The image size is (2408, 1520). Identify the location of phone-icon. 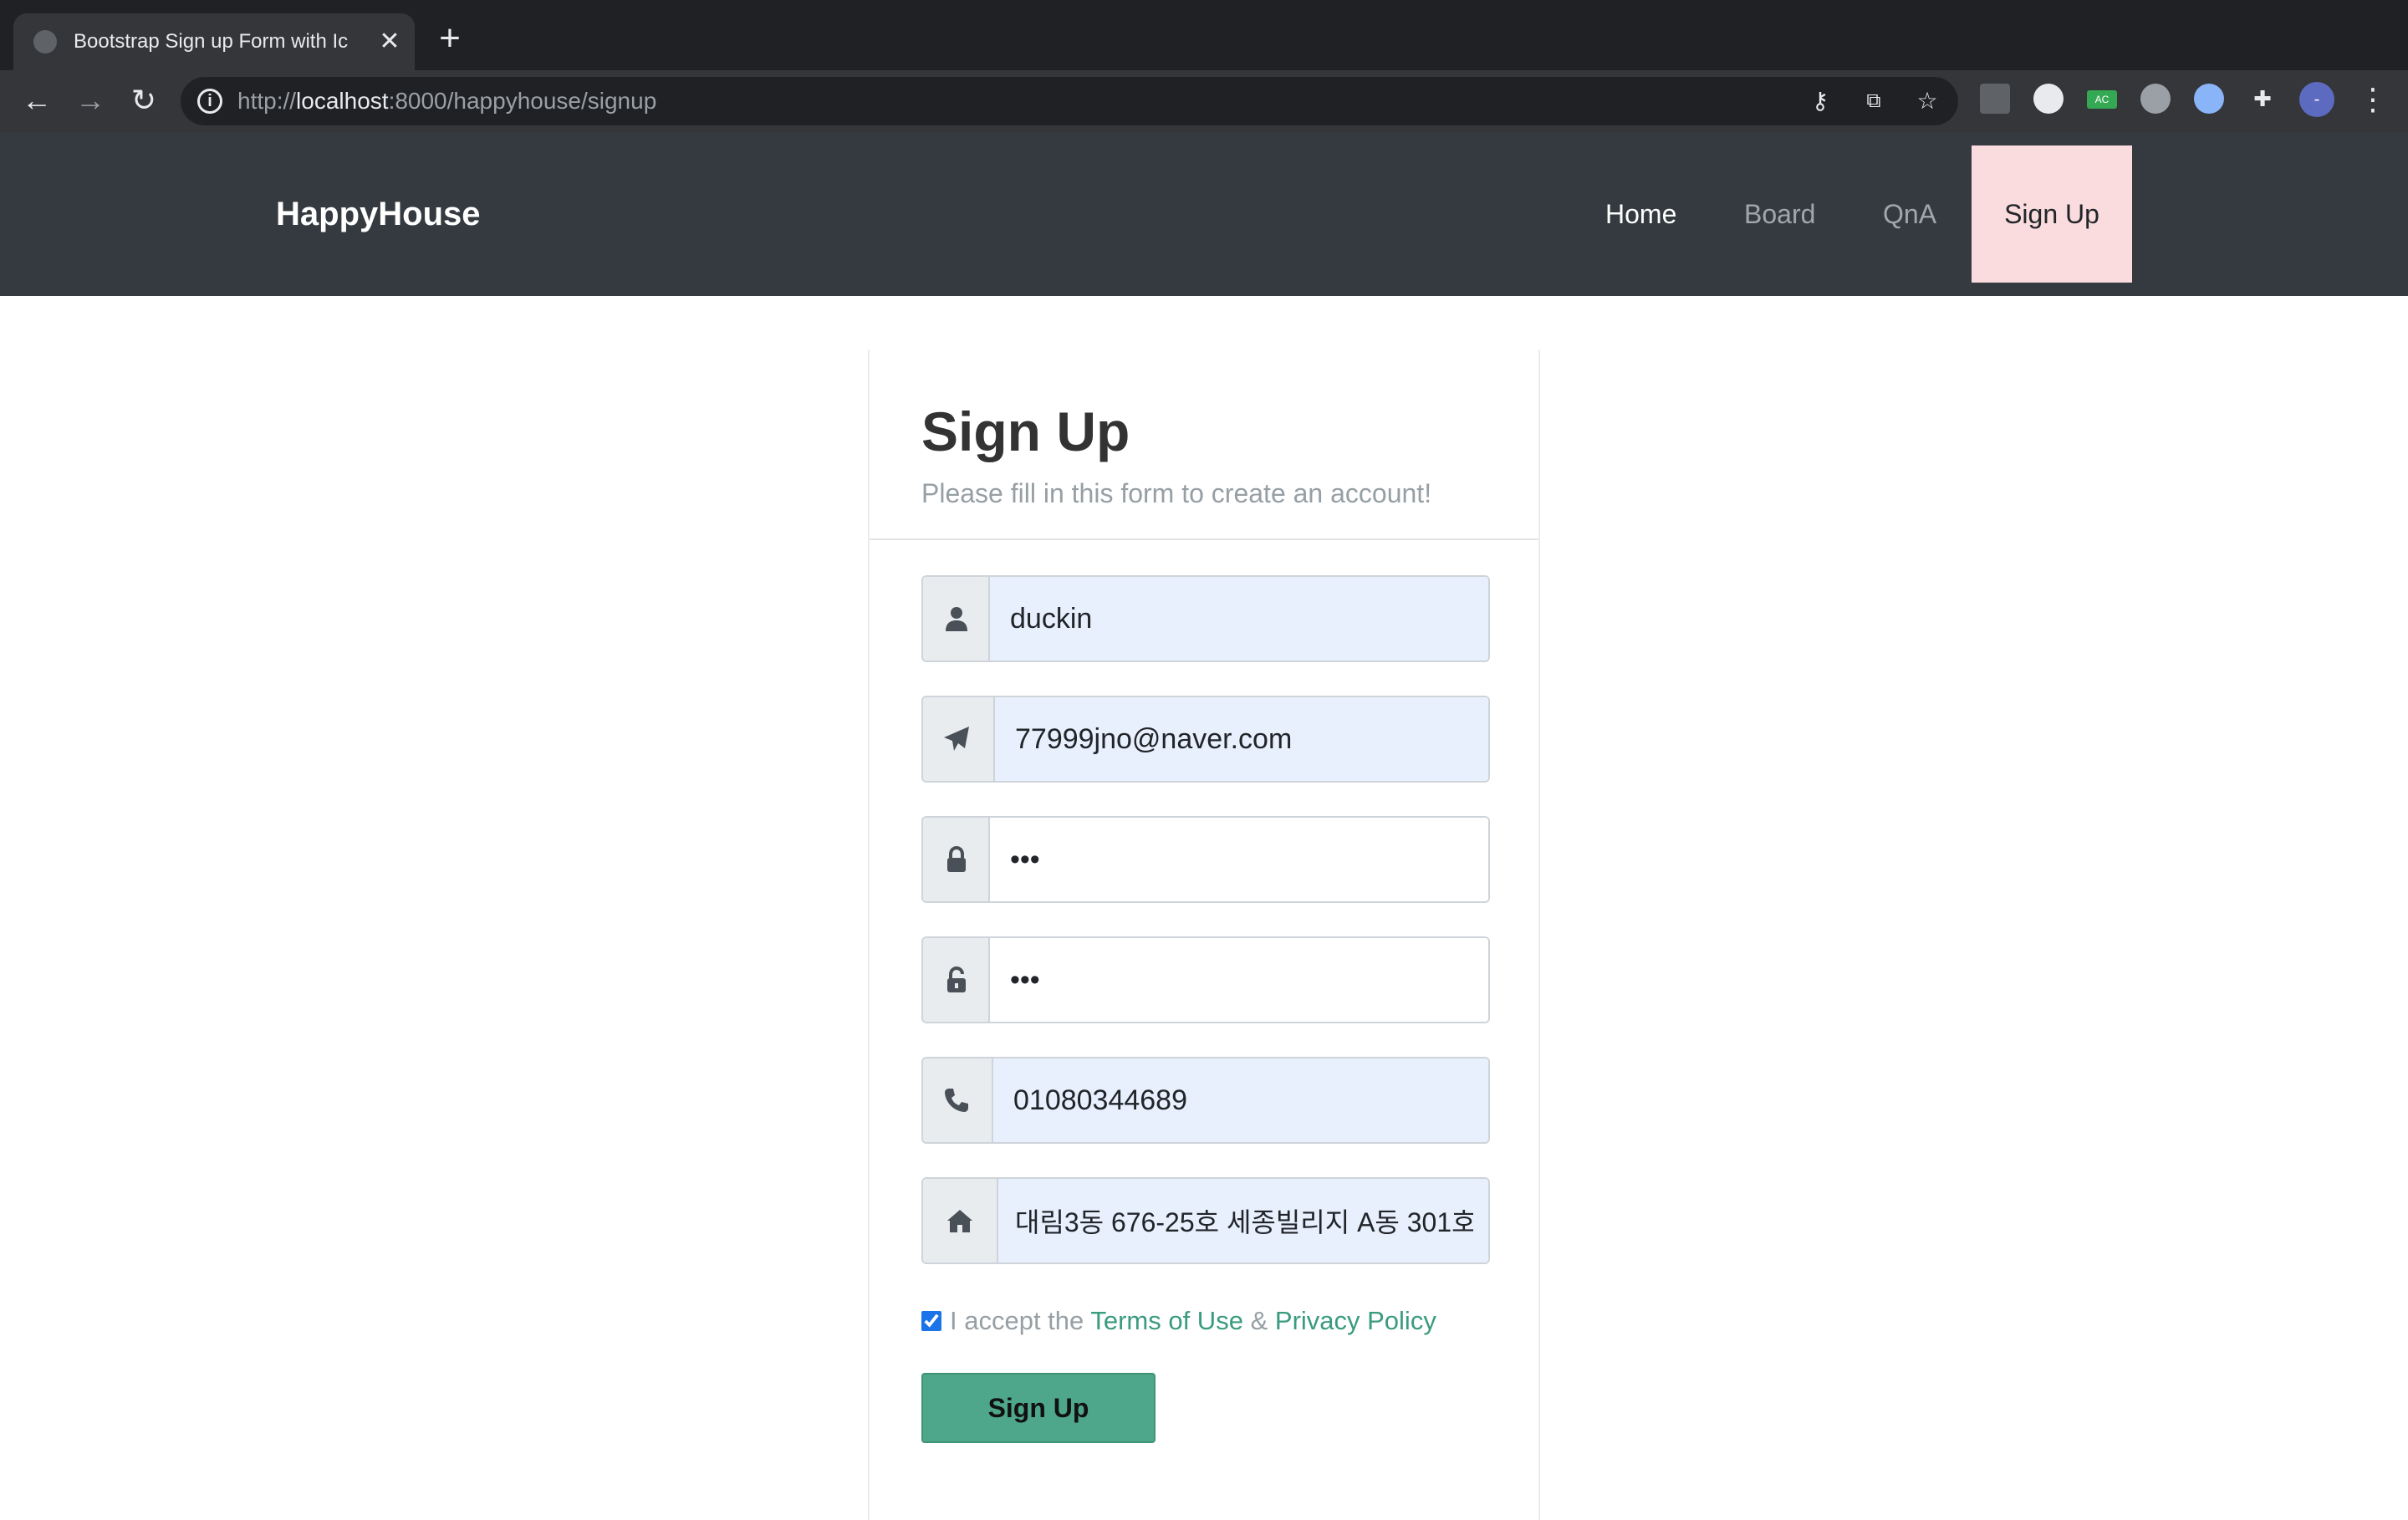
(956, 1100).